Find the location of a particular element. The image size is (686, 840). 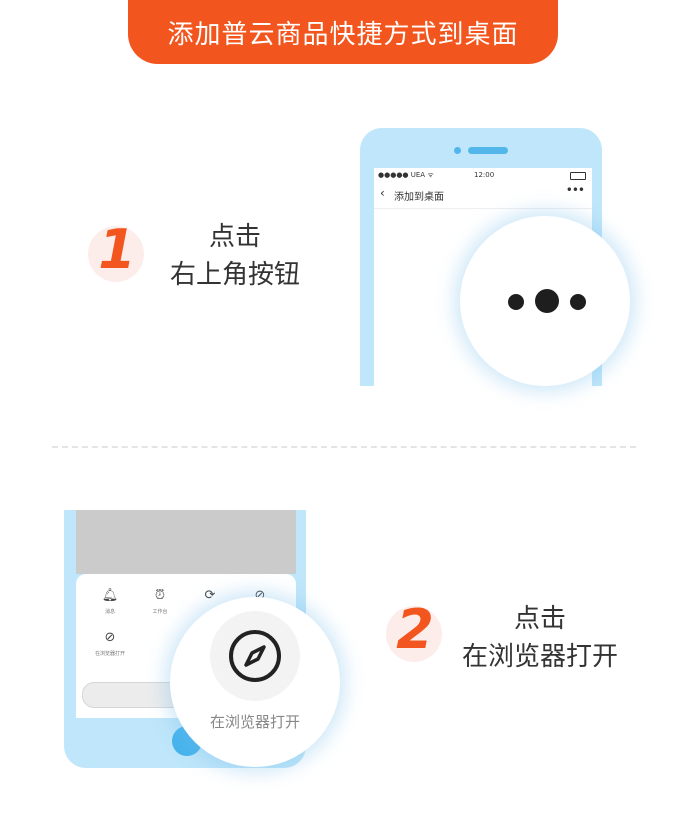

status-time: 12:00 is located at coordinates (484, 175).